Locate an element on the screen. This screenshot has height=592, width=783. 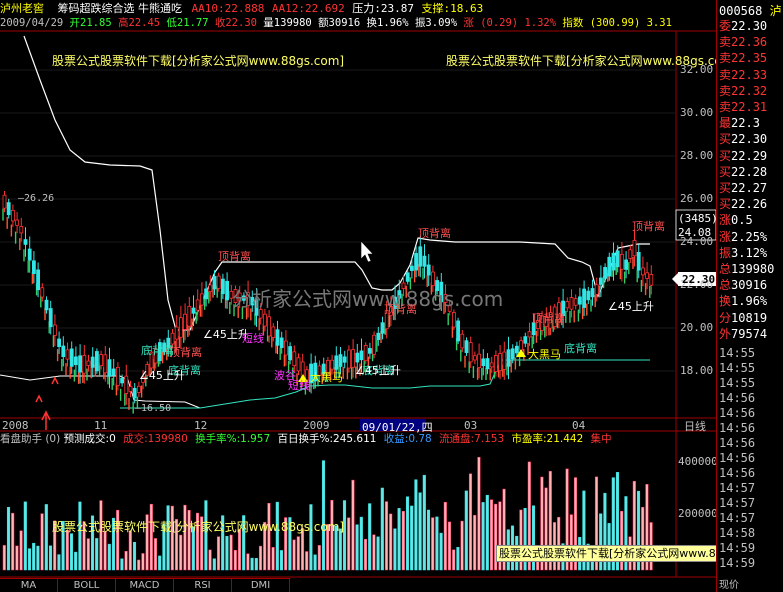
quote-row: 买22.29 is located at coordinates (743, 155).